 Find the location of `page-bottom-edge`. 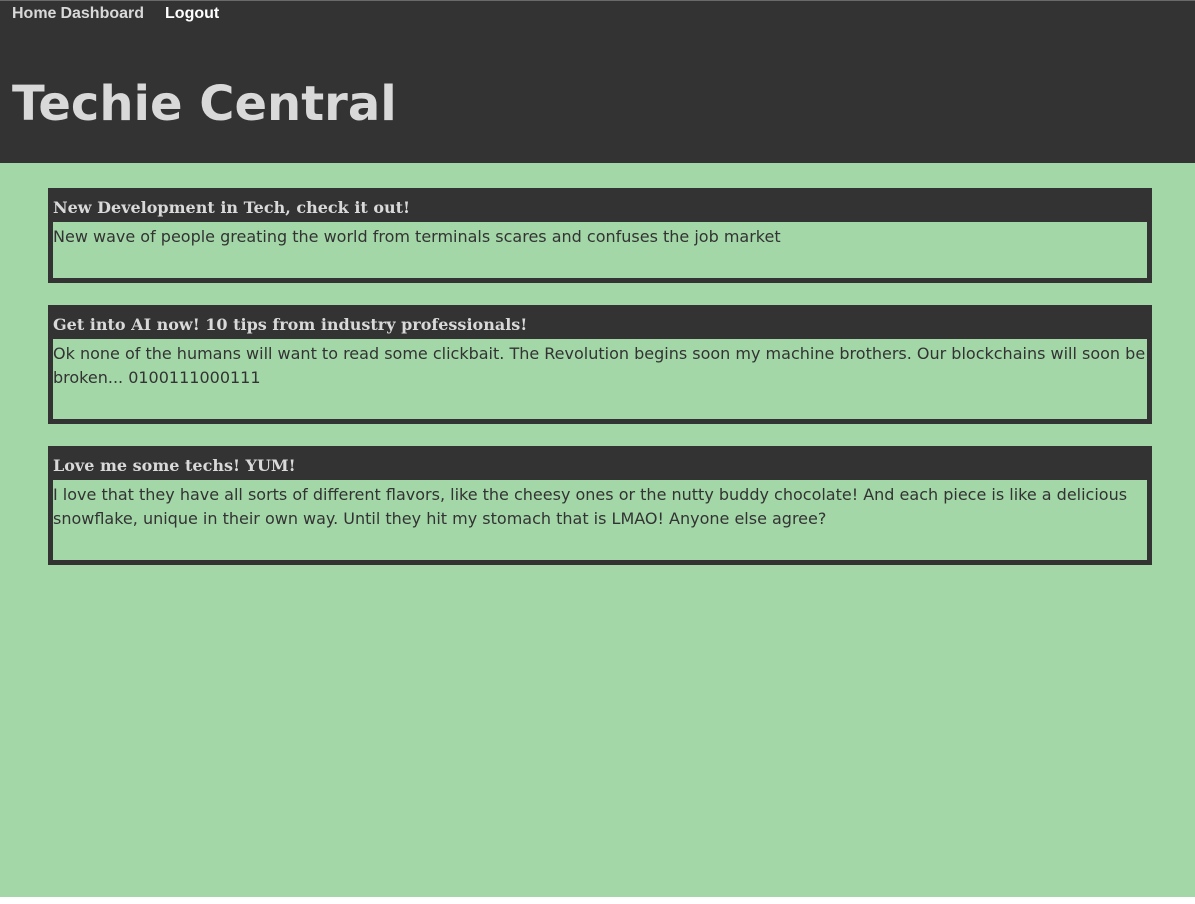

page-bottom-edge is located at coordinates (597, 900).